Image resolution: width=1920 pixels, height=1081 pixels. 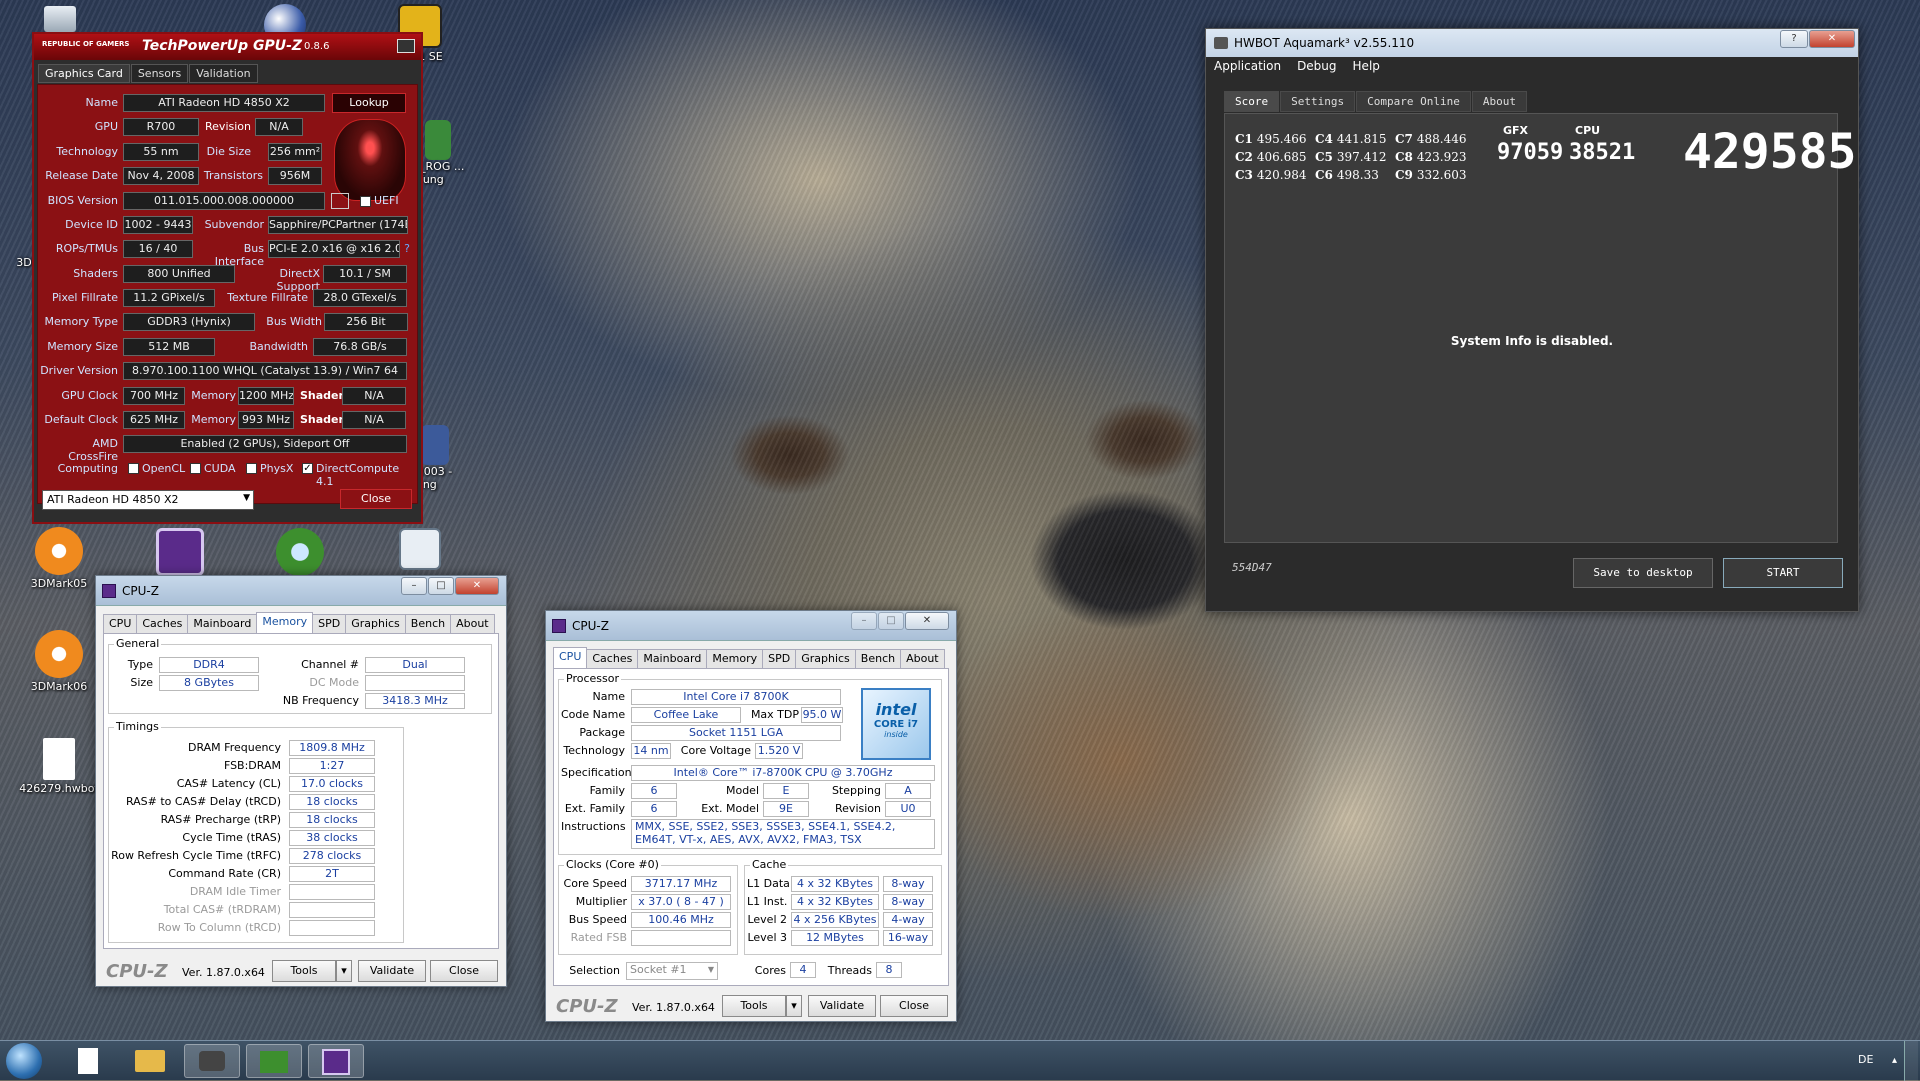 What do you see at coordinates (420, 550) in the screenshot?
I see `gpuz-shortcut-icon` at bounding box center [420, 550].